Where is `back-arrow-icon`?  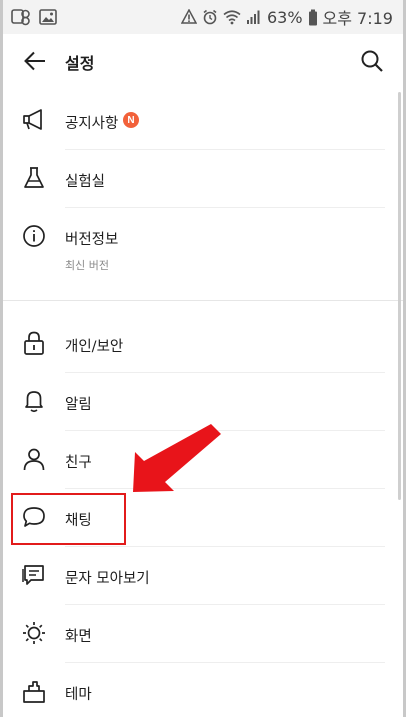 back-arrow-icon is located at coordinates (35, 61).